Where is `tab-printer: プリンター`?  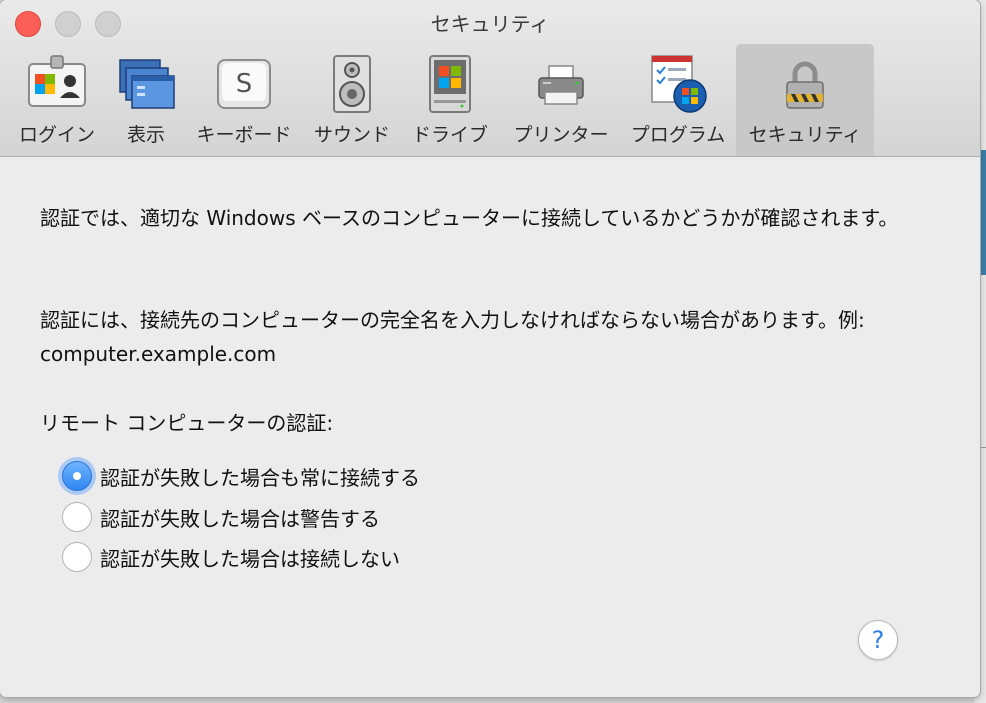
tab-printer: プリンター is located at coordinates (561, 100).